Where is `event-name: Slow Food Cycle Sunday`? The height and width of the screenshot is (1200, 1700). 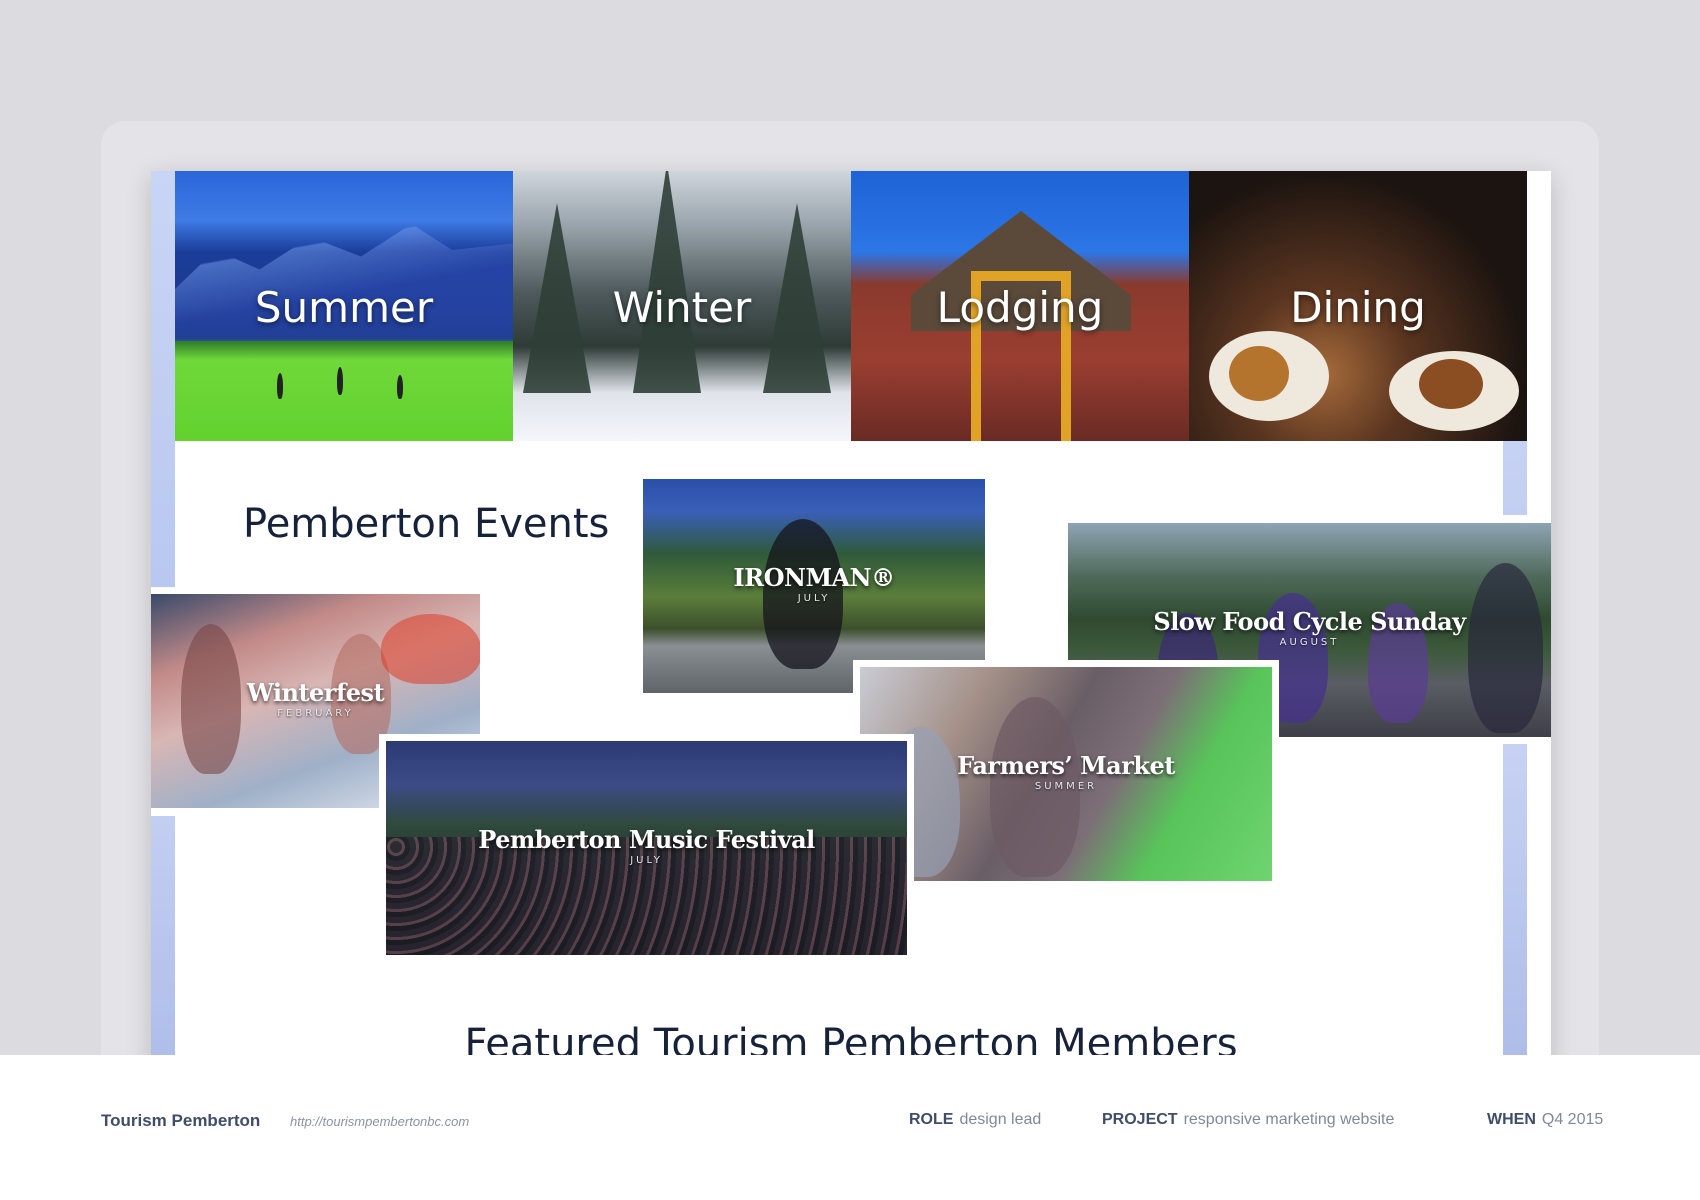
event-name: Slow Food Cycle Sunday is located at coordinates (1309, 621).